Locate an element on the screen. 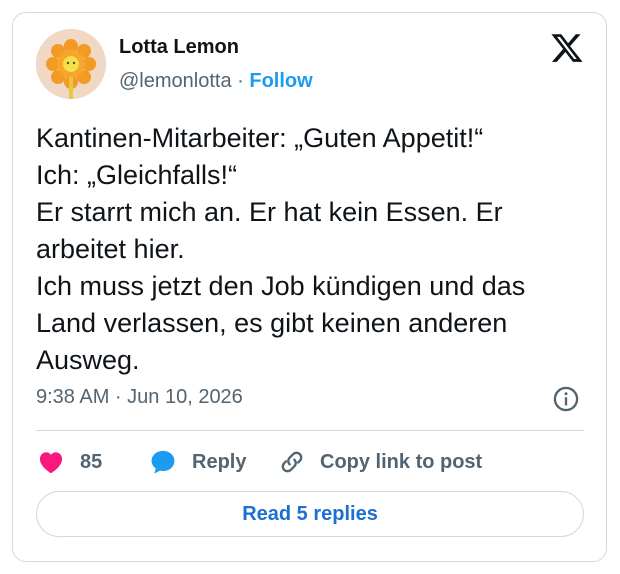 This screenshot has height=574, width=620. follow-button: Follow is located at coordinates (280, 81).